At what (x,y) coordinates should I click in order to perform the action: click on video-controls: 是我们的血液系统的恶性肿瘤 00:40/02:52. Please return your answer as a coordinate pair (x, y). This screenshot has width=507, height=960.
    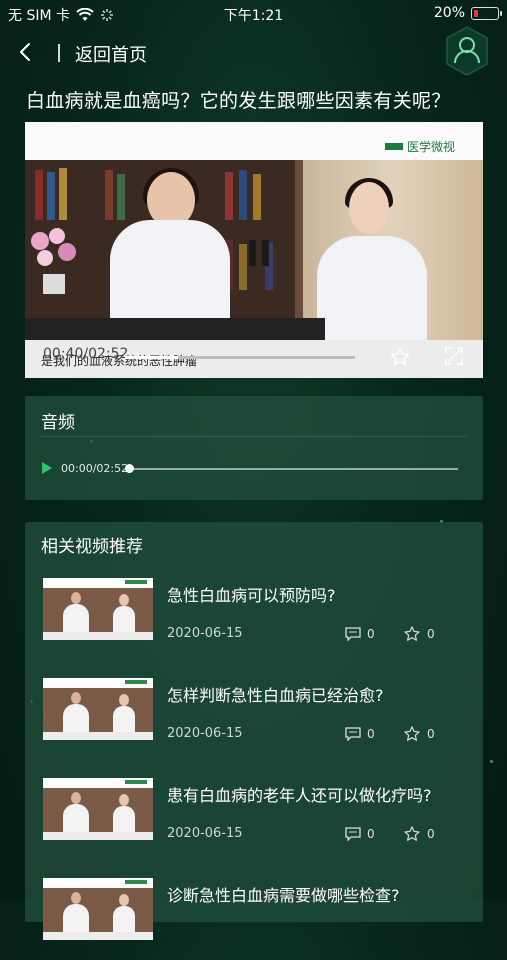
    Looking at the image, I should click on (254, 359).